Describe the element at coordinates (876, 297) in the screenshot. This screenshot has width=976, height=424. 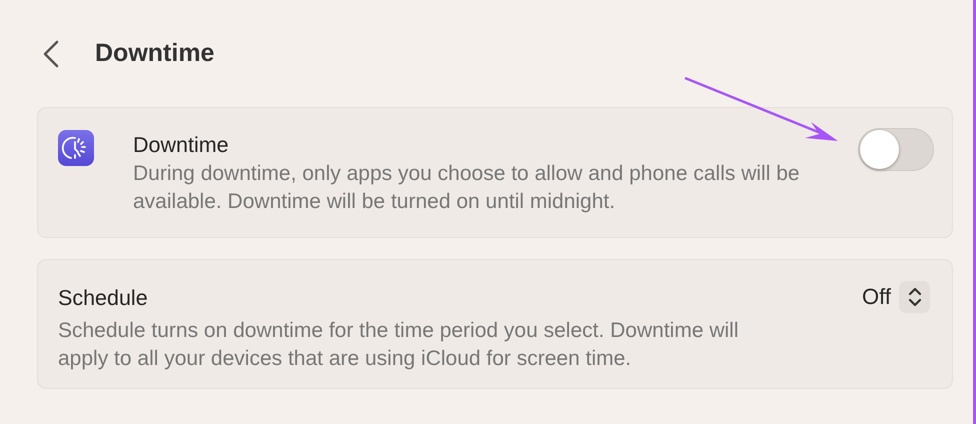
I see `schedule-value: Off` at that location.